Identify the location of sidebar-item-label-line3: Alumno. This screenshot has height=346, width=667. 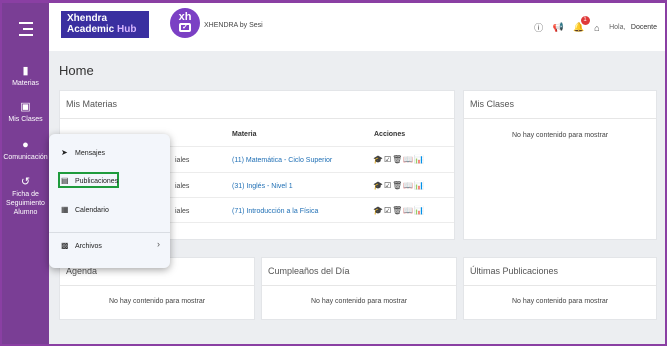
(25, 212).